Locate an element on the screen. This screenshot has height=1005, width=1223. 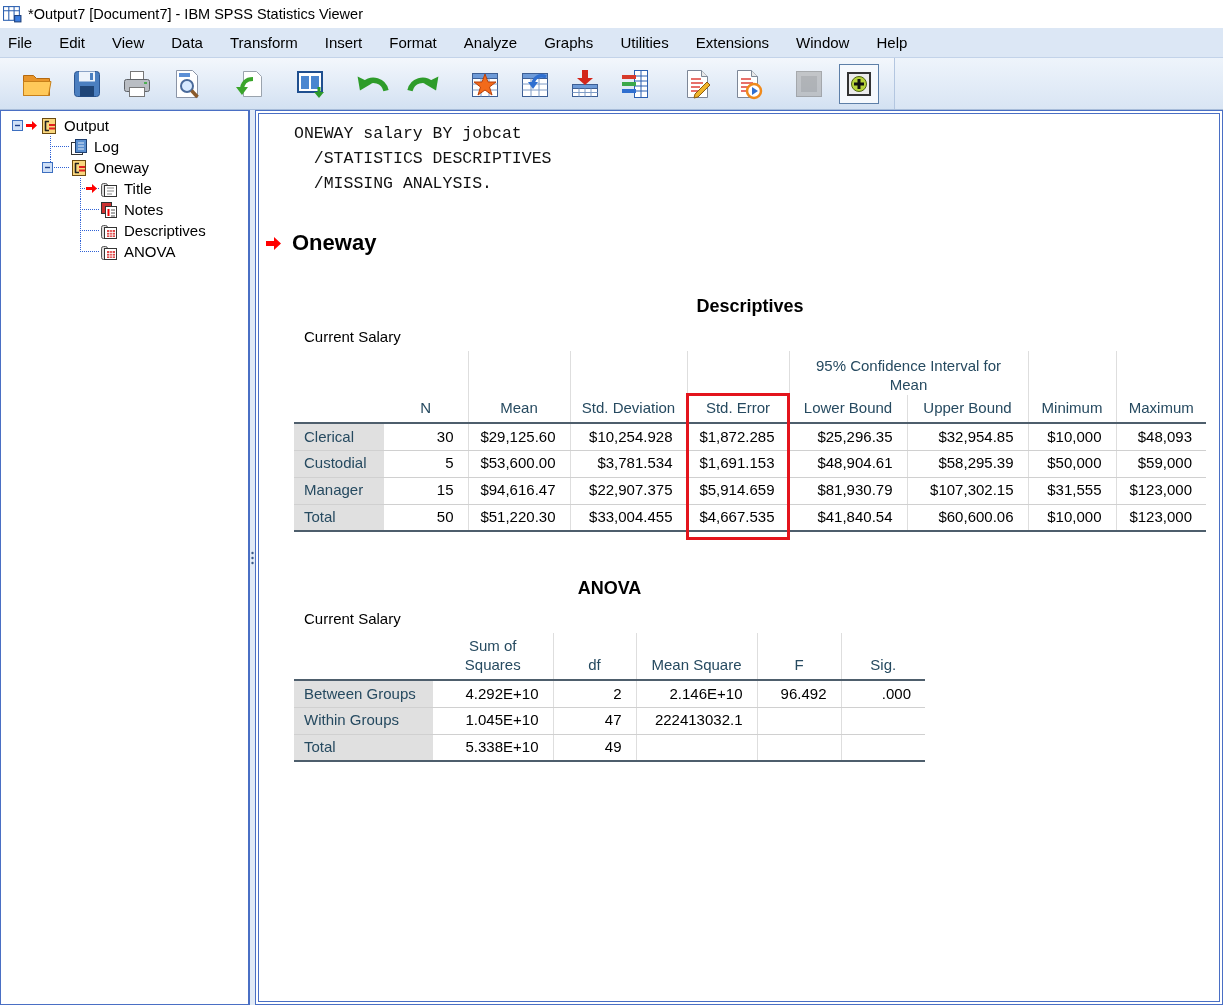
table-cell: 2 is located at coordinates (594, 693).